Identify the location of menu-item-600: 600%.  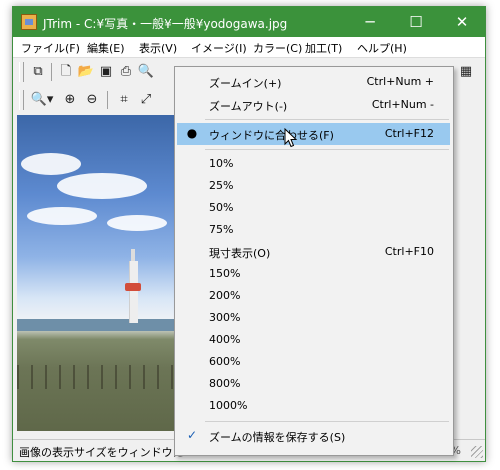
(313, 362).